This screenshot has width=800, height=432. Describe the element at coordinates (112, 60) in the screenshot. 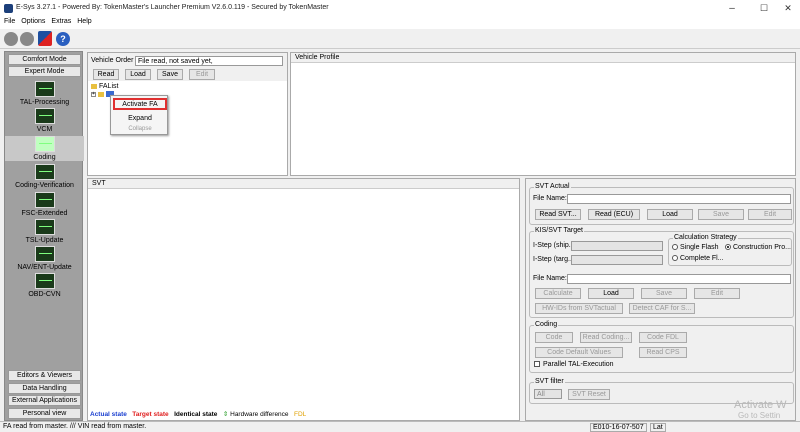

I see `vehicle-order-label: Vehicle Order` at that location.